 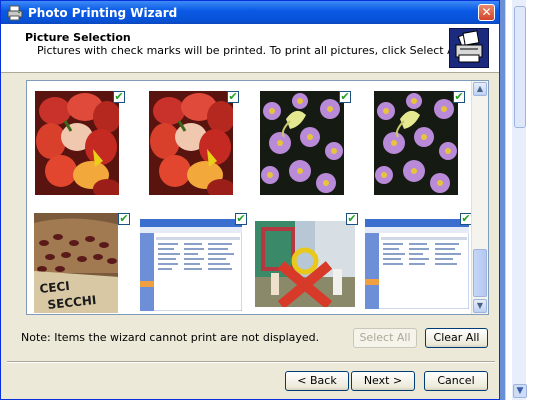 What do you see at coordinates (520, 391) in the screenshot?
I see `background-scroll-down-arrow: ▼` at bounding box center [520, 391].